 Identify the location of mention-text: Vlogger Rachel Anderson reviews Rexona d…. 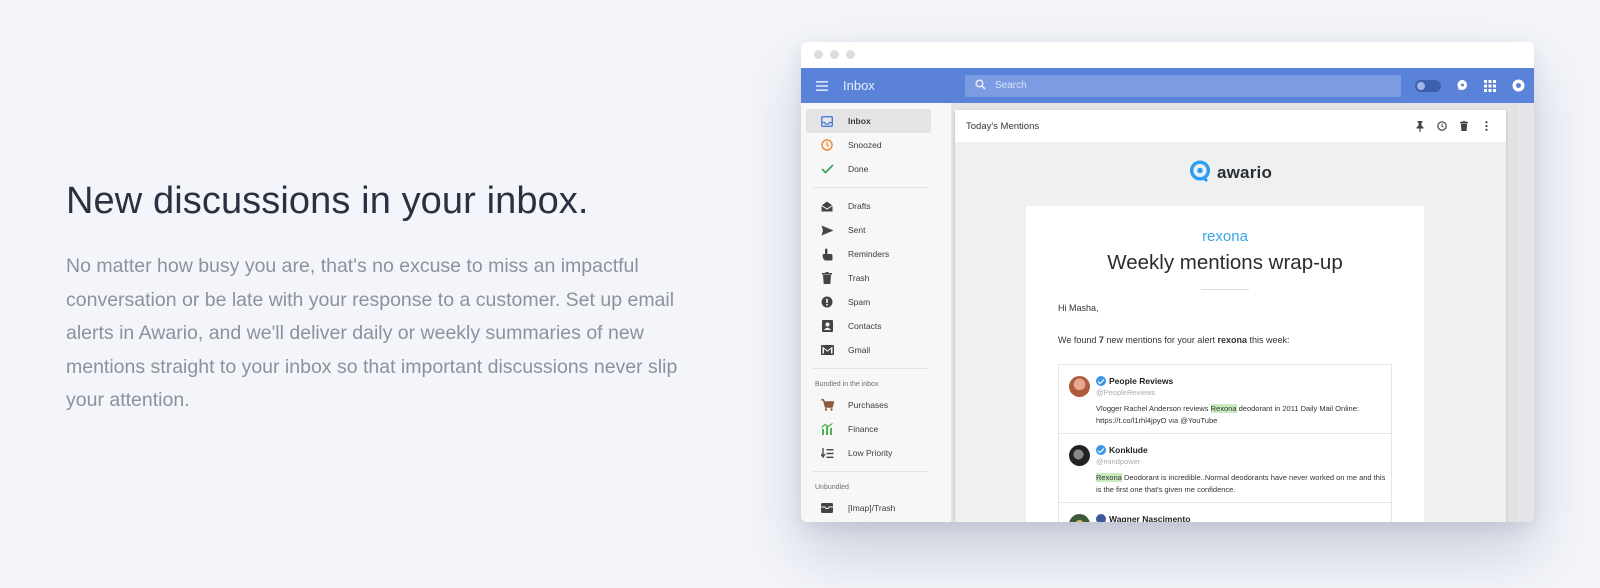
(1227, 414).